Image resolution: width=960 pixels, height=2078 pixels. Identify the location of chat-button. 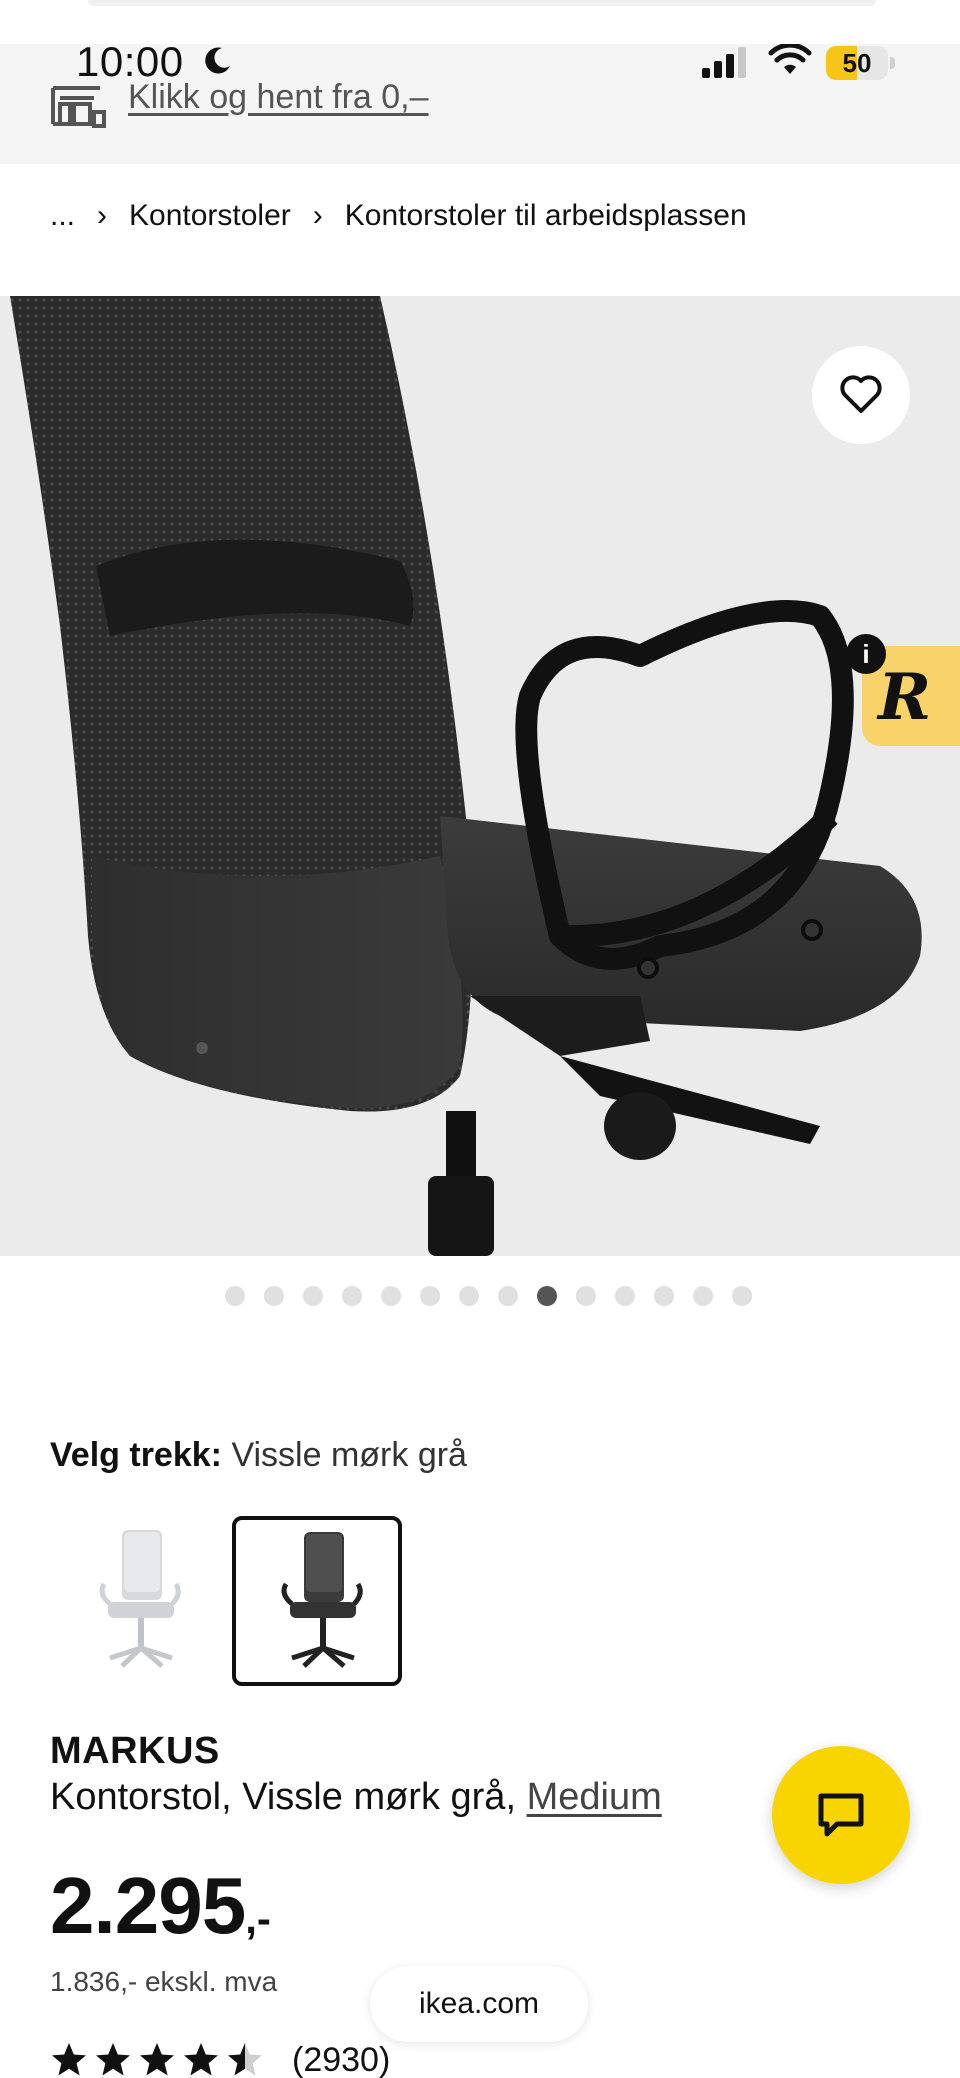
(841, 1815).